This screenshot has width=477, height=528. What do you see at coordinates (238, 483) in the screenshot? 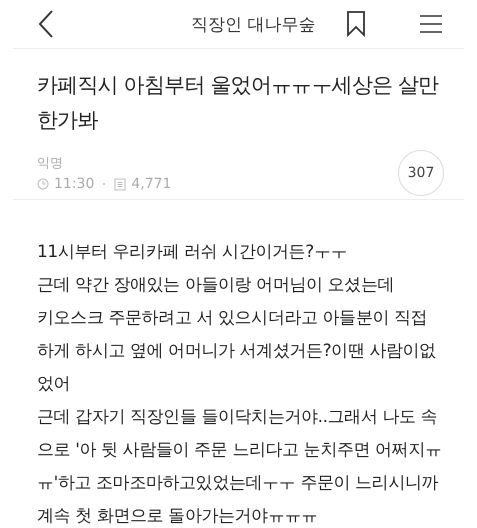
I see `body-text-line: ㅠ'하고 조마조마하고있었는데ㅜㅜ 주문이 느리시니까` at bounding box center [238, 483].